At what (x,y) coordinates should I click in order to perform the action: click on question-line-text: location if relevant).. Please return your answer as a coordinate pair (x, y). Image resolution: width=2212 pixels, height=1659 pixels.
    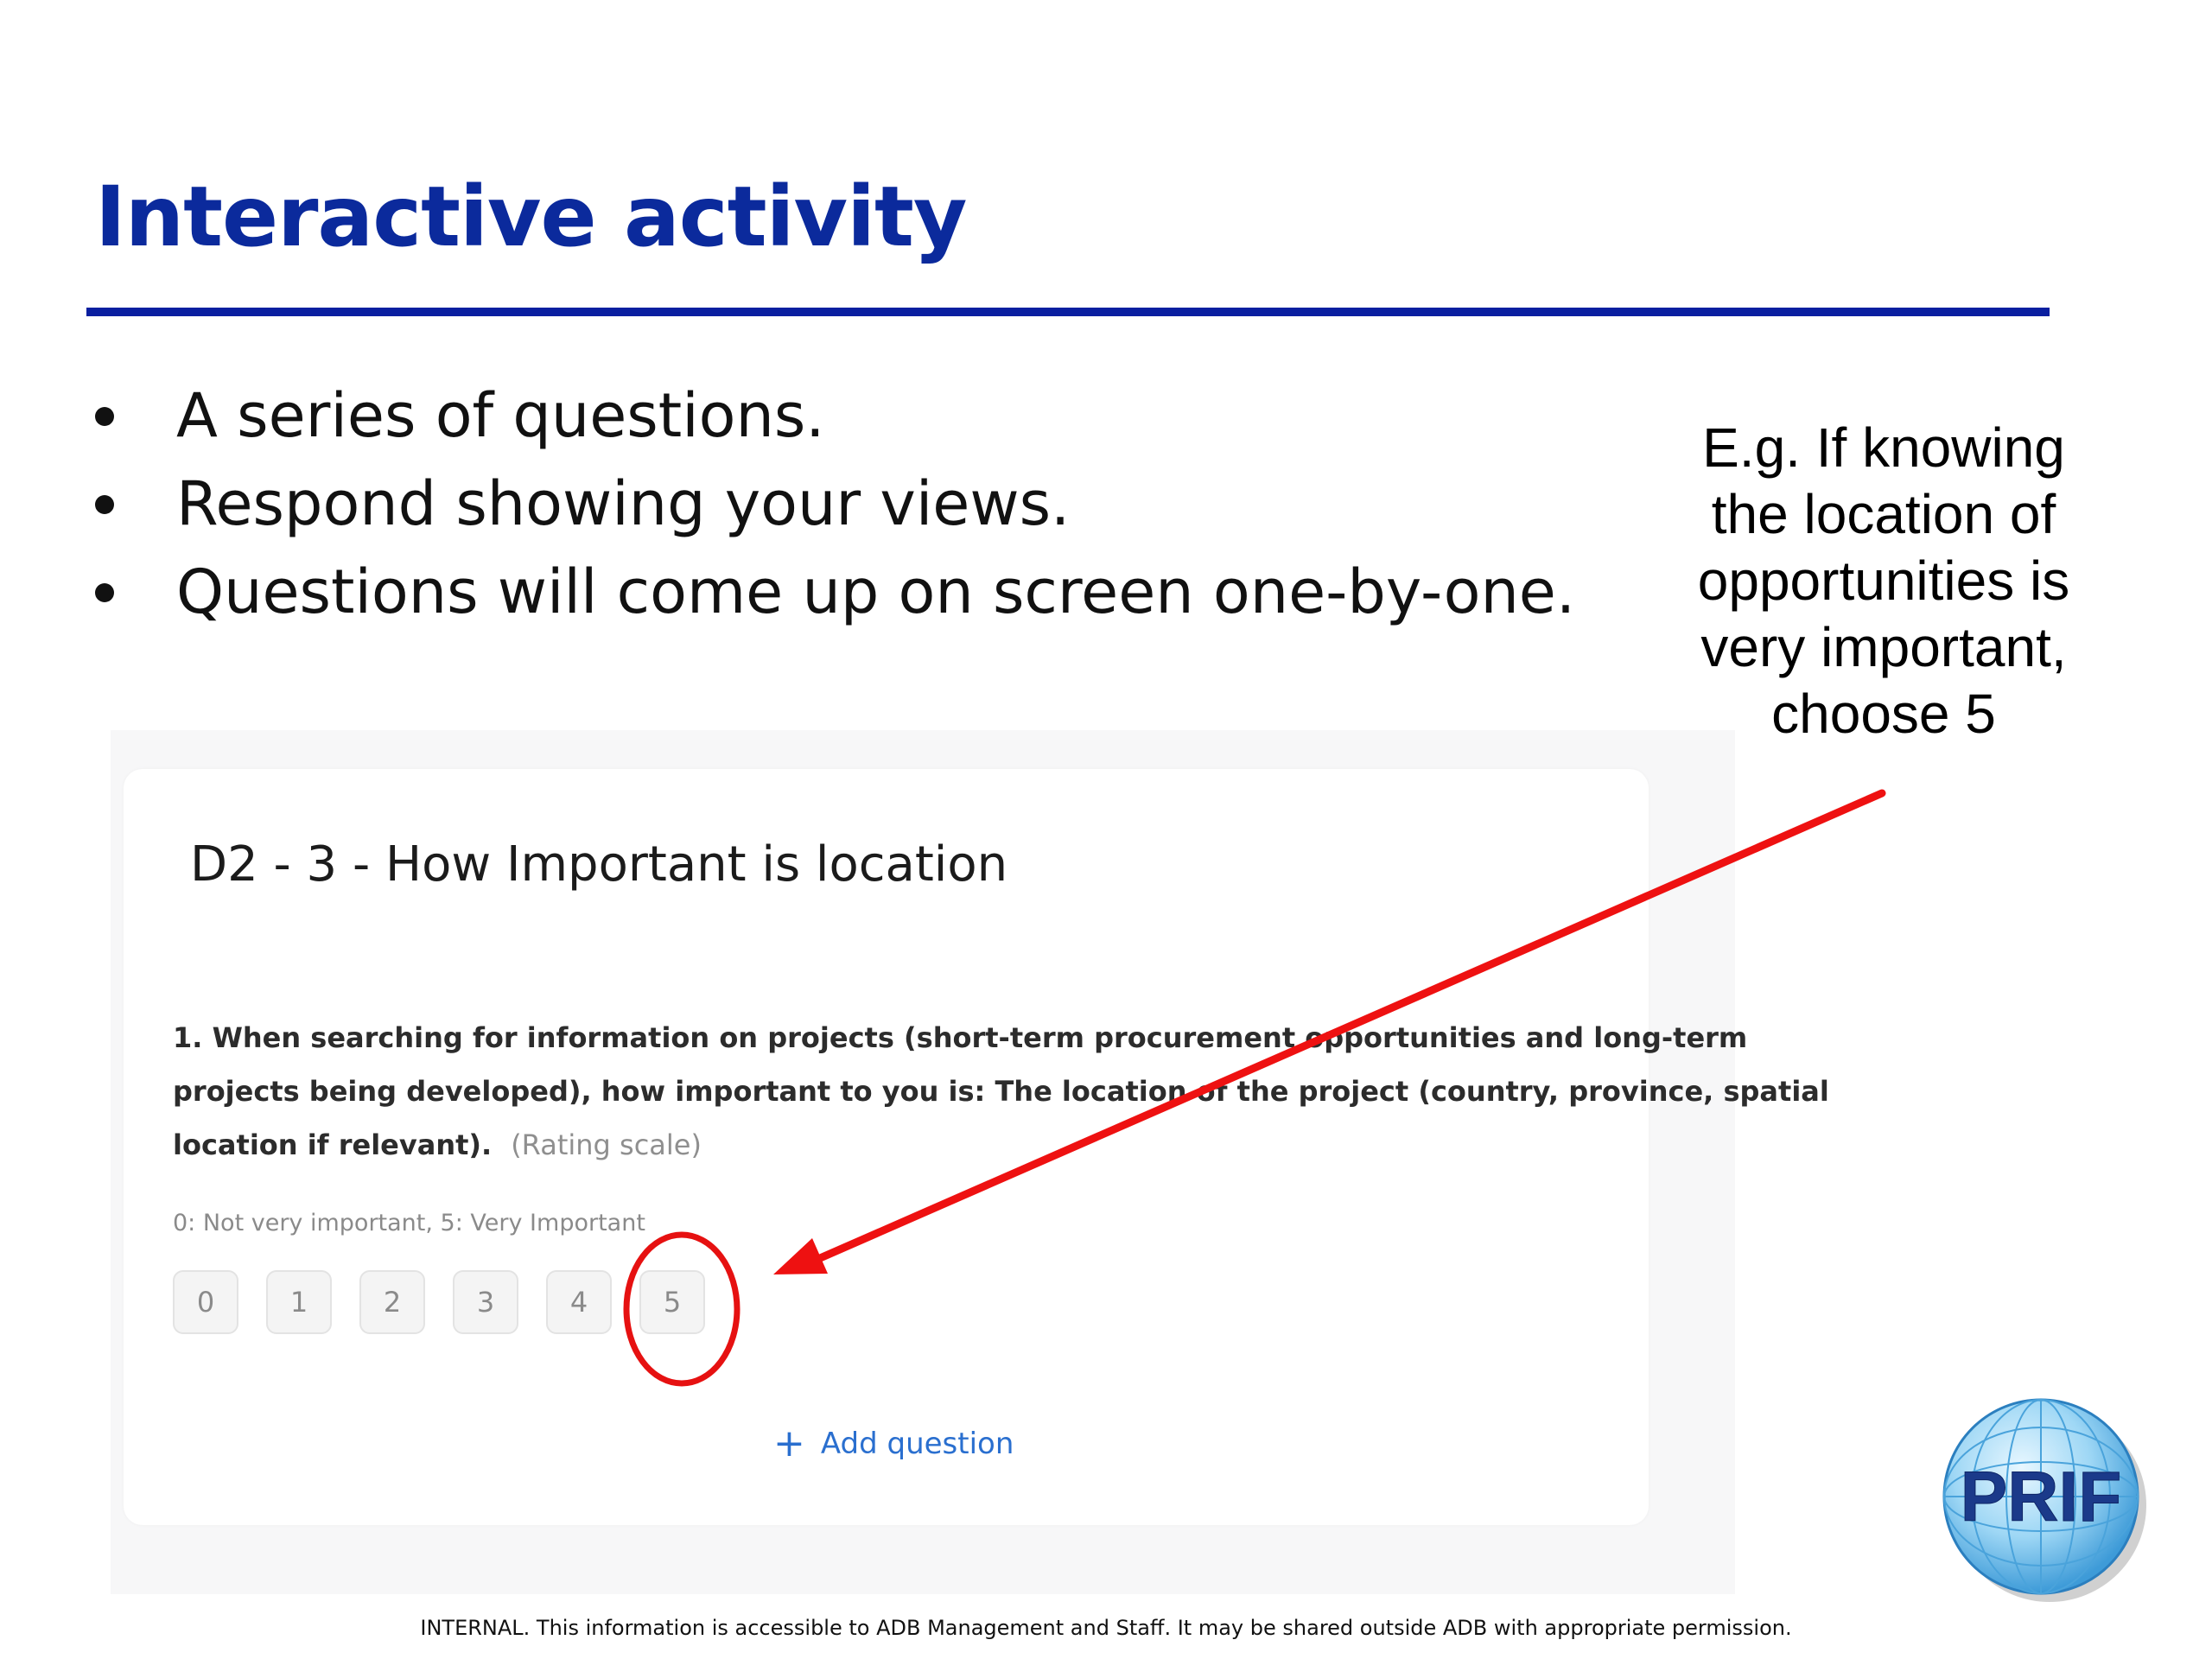
    Looking at the image, I should click on (333, 1144).